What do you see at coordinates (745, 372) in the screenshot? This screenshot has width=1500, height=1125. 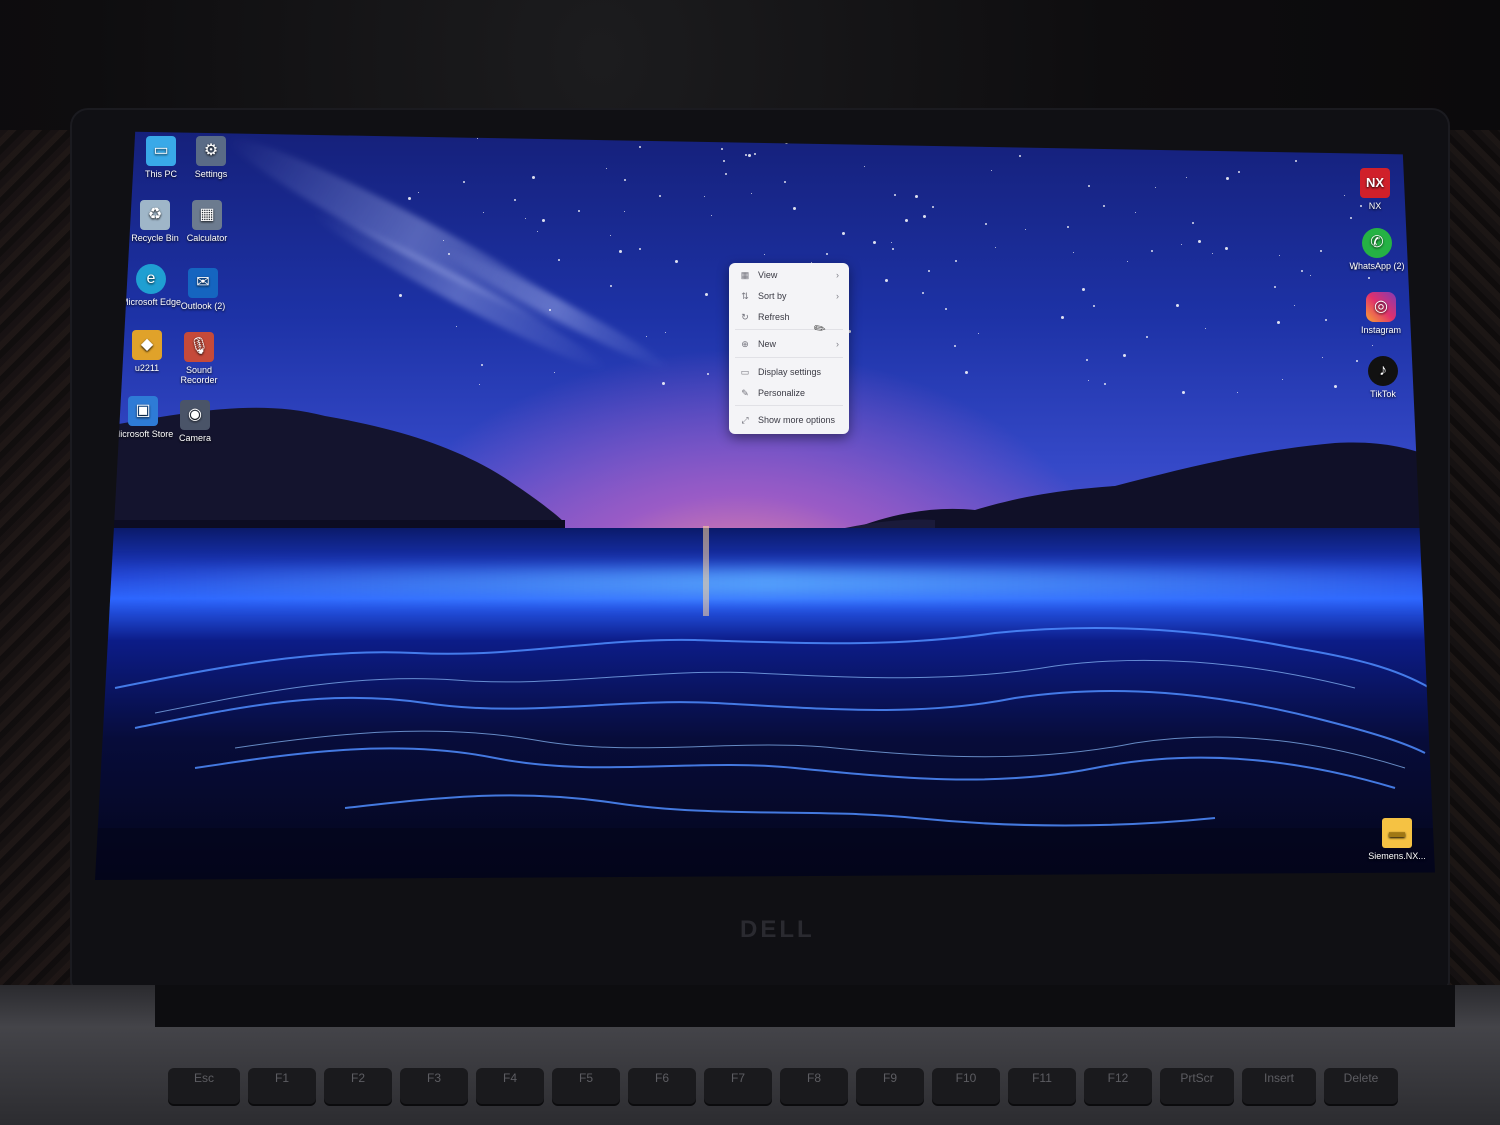 I see `display-icon: ▭` at bounding box center [745, 372].